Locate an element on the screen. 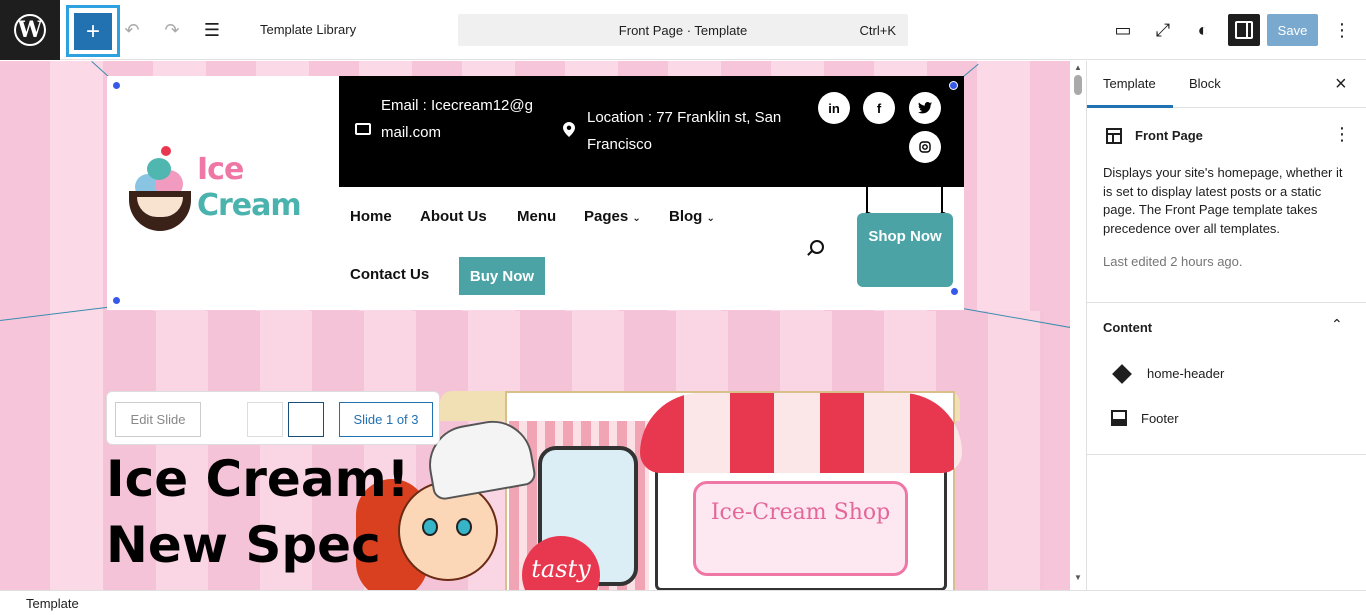 Image resolution: width=1366 pixels, height=615 pixels. hero-line-1: Ice Cream! is located at coordinates (258, 479).